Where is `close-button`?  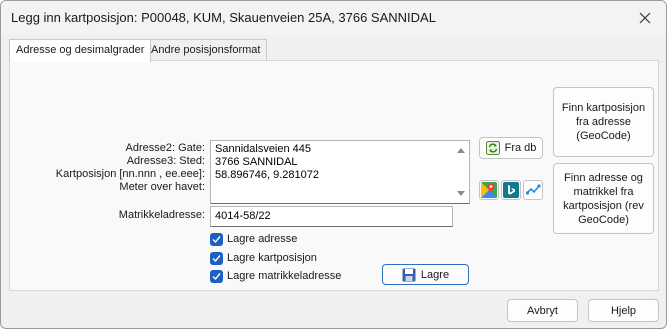 close-button is located at coordinates (645, 18).